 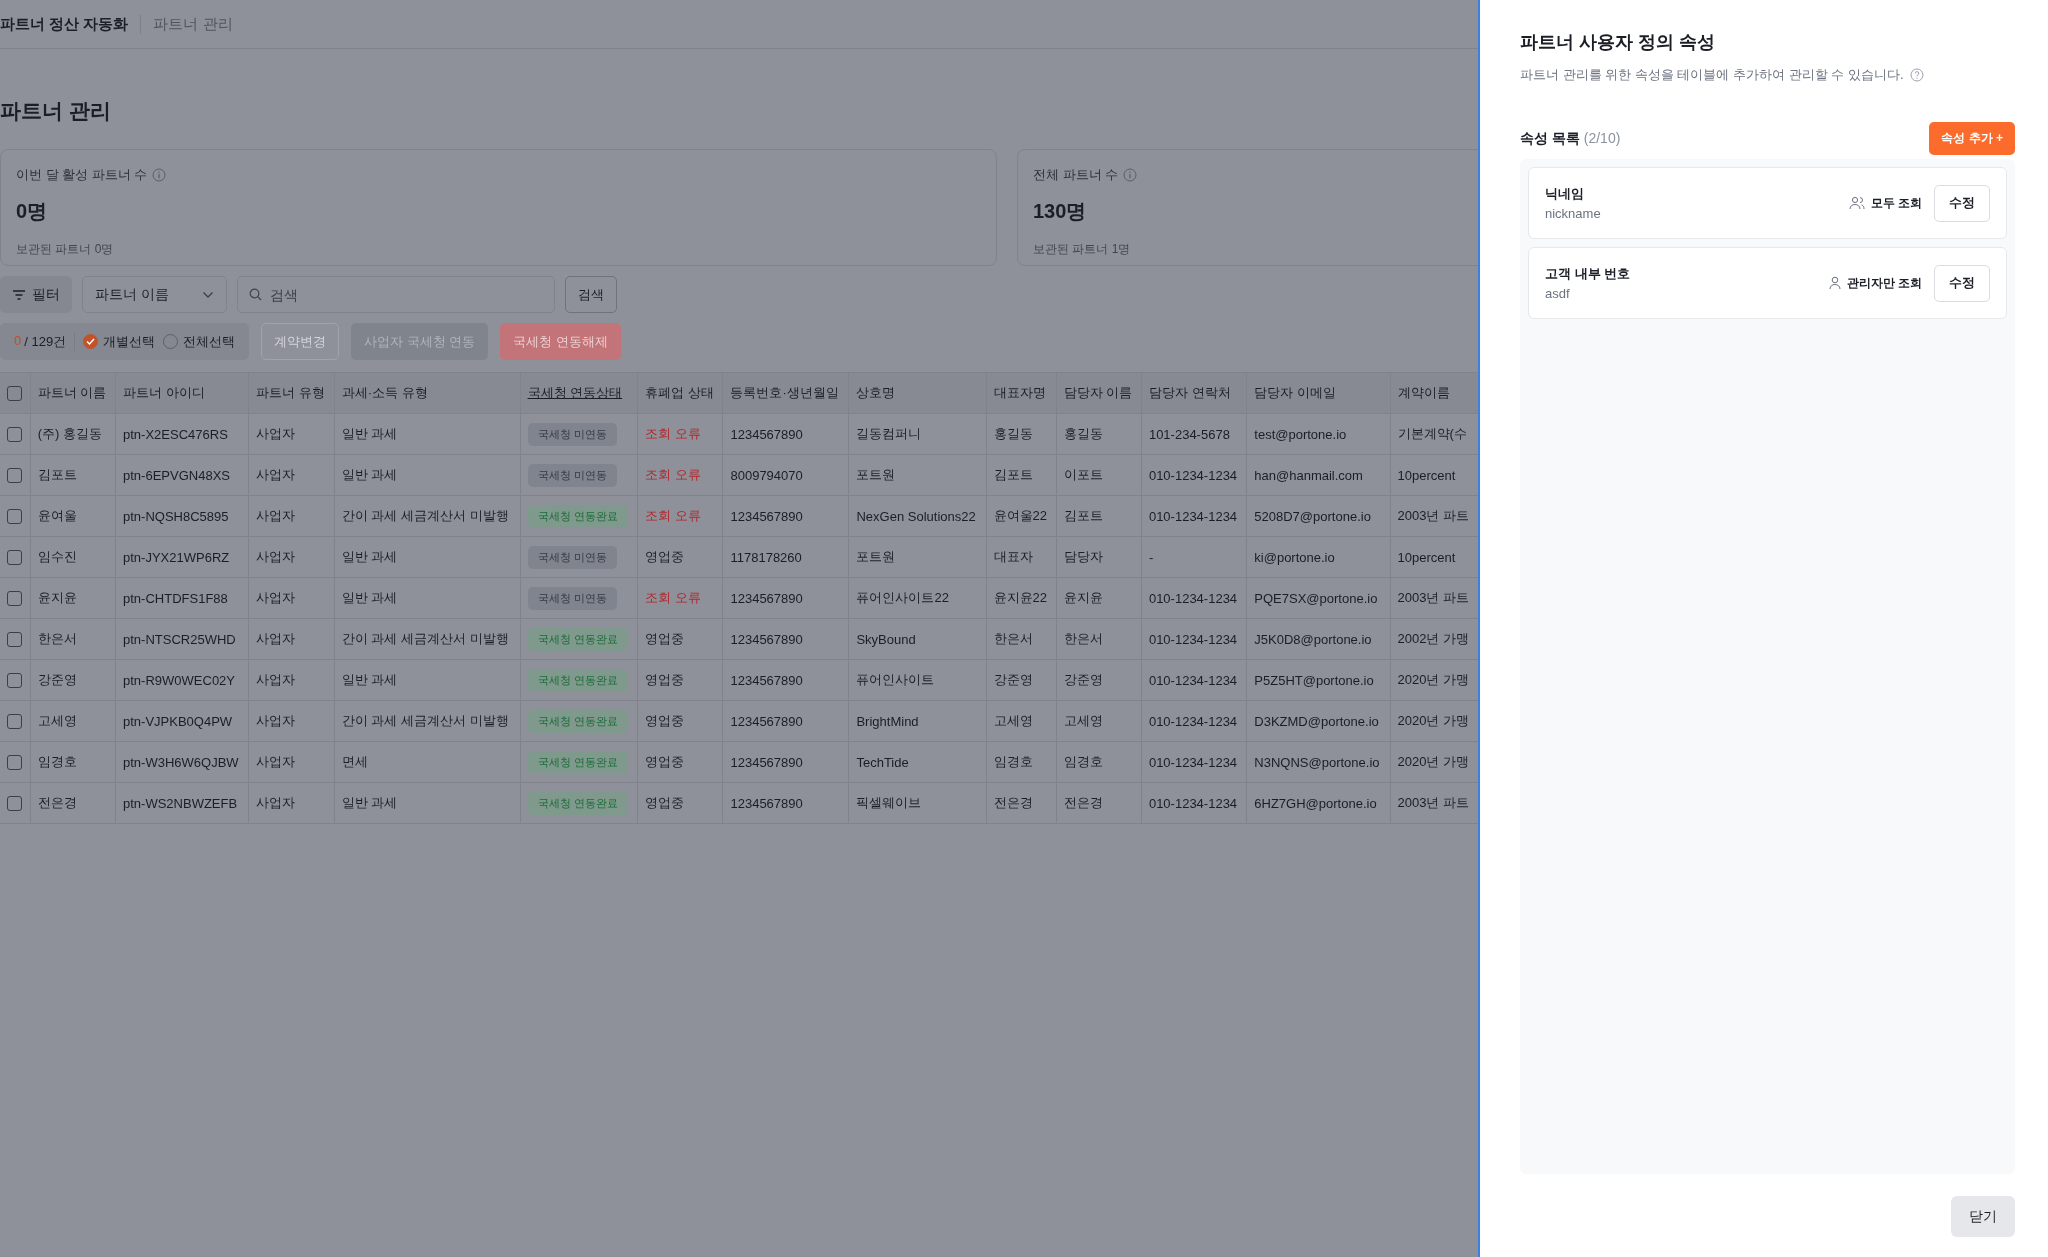 I want to click on attribute-key: nickname, so click(x=1697, y=213).